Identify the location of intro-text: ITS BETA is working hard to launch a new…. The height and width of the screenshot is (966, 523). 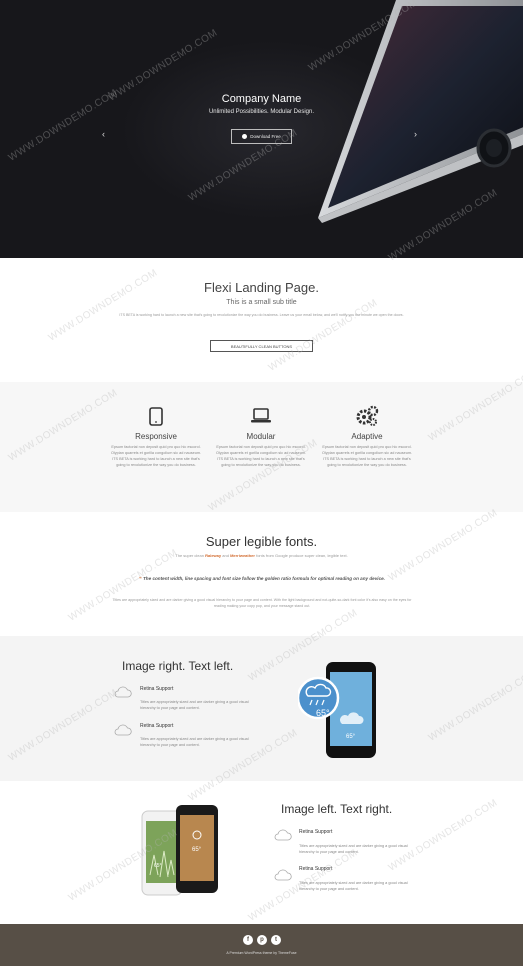
(261, 315).